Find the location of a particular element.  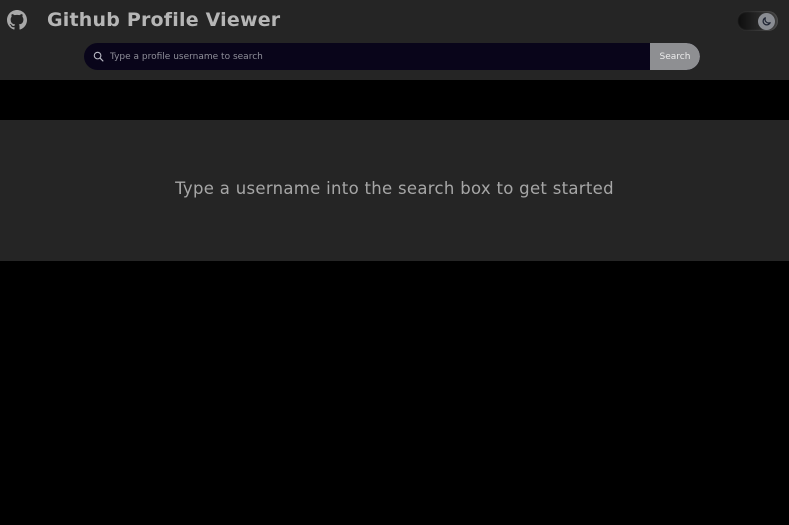

search-button: Search is located at coordinates (675, 56).